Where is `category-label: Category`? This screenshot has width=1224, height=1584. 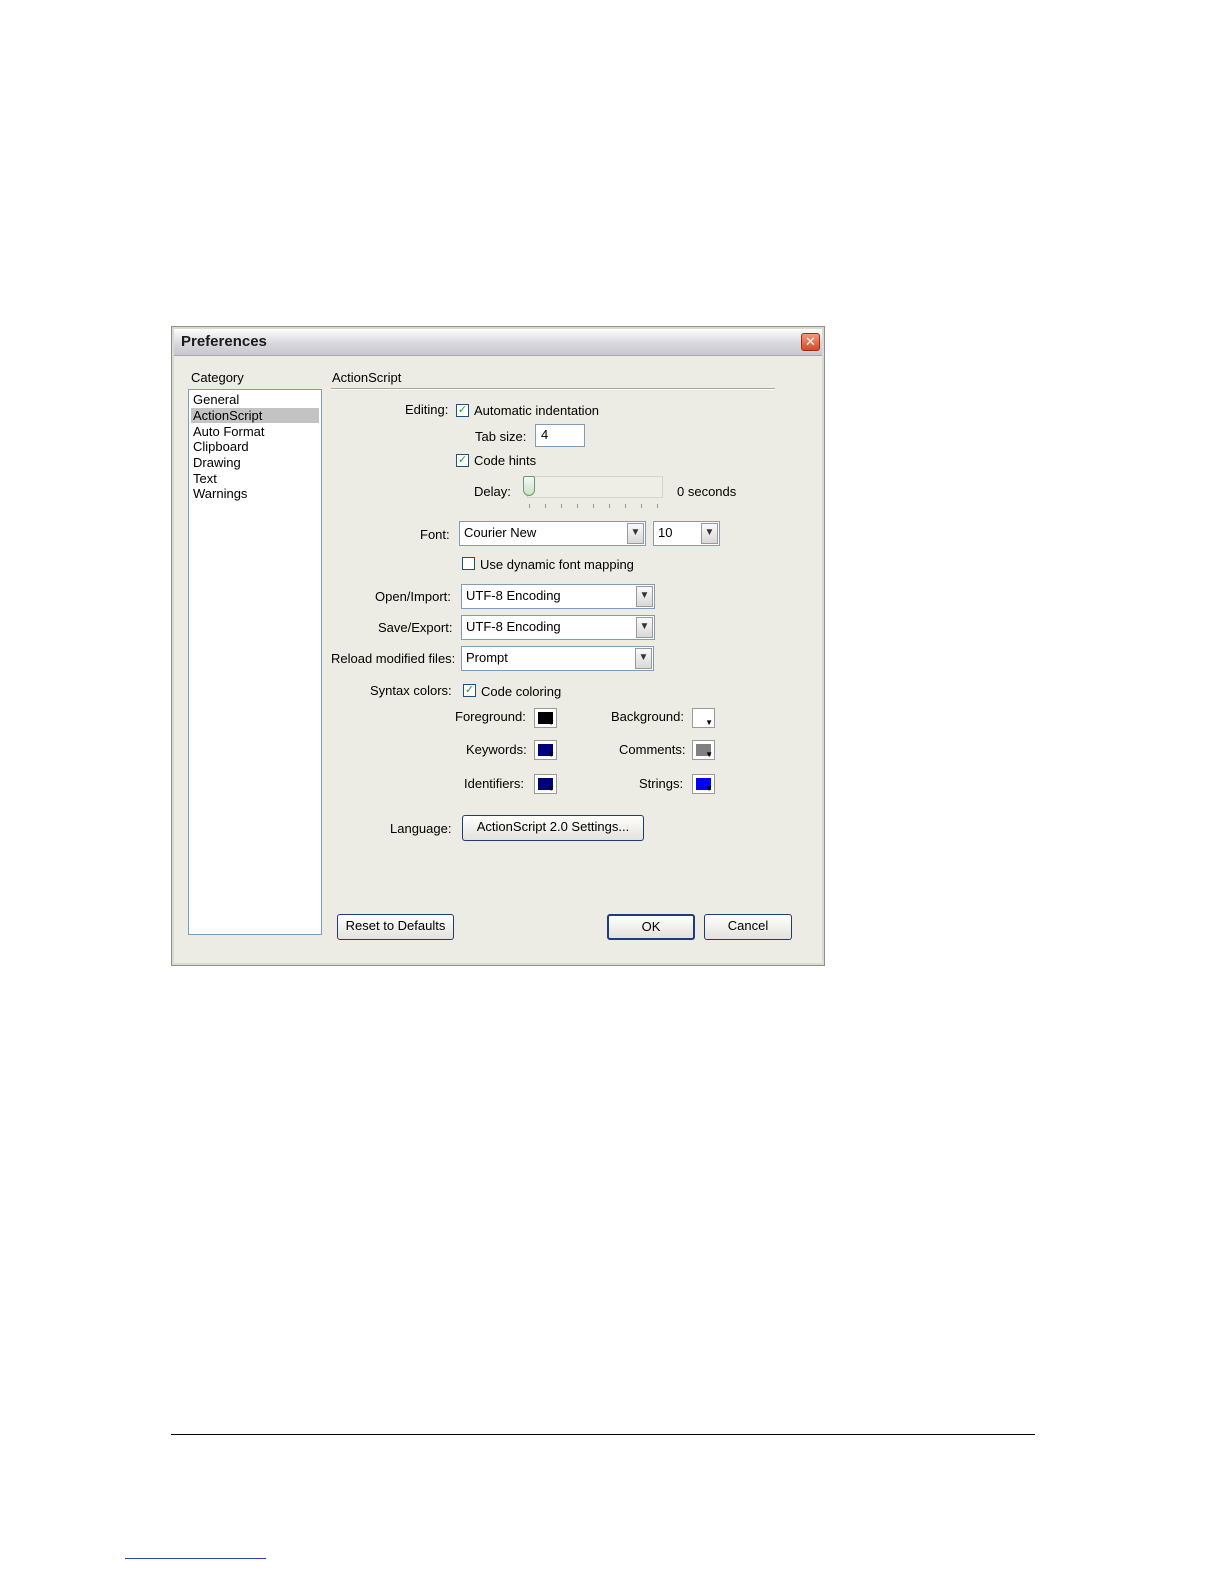 category-label: Category is located at coordinates (217, 377).